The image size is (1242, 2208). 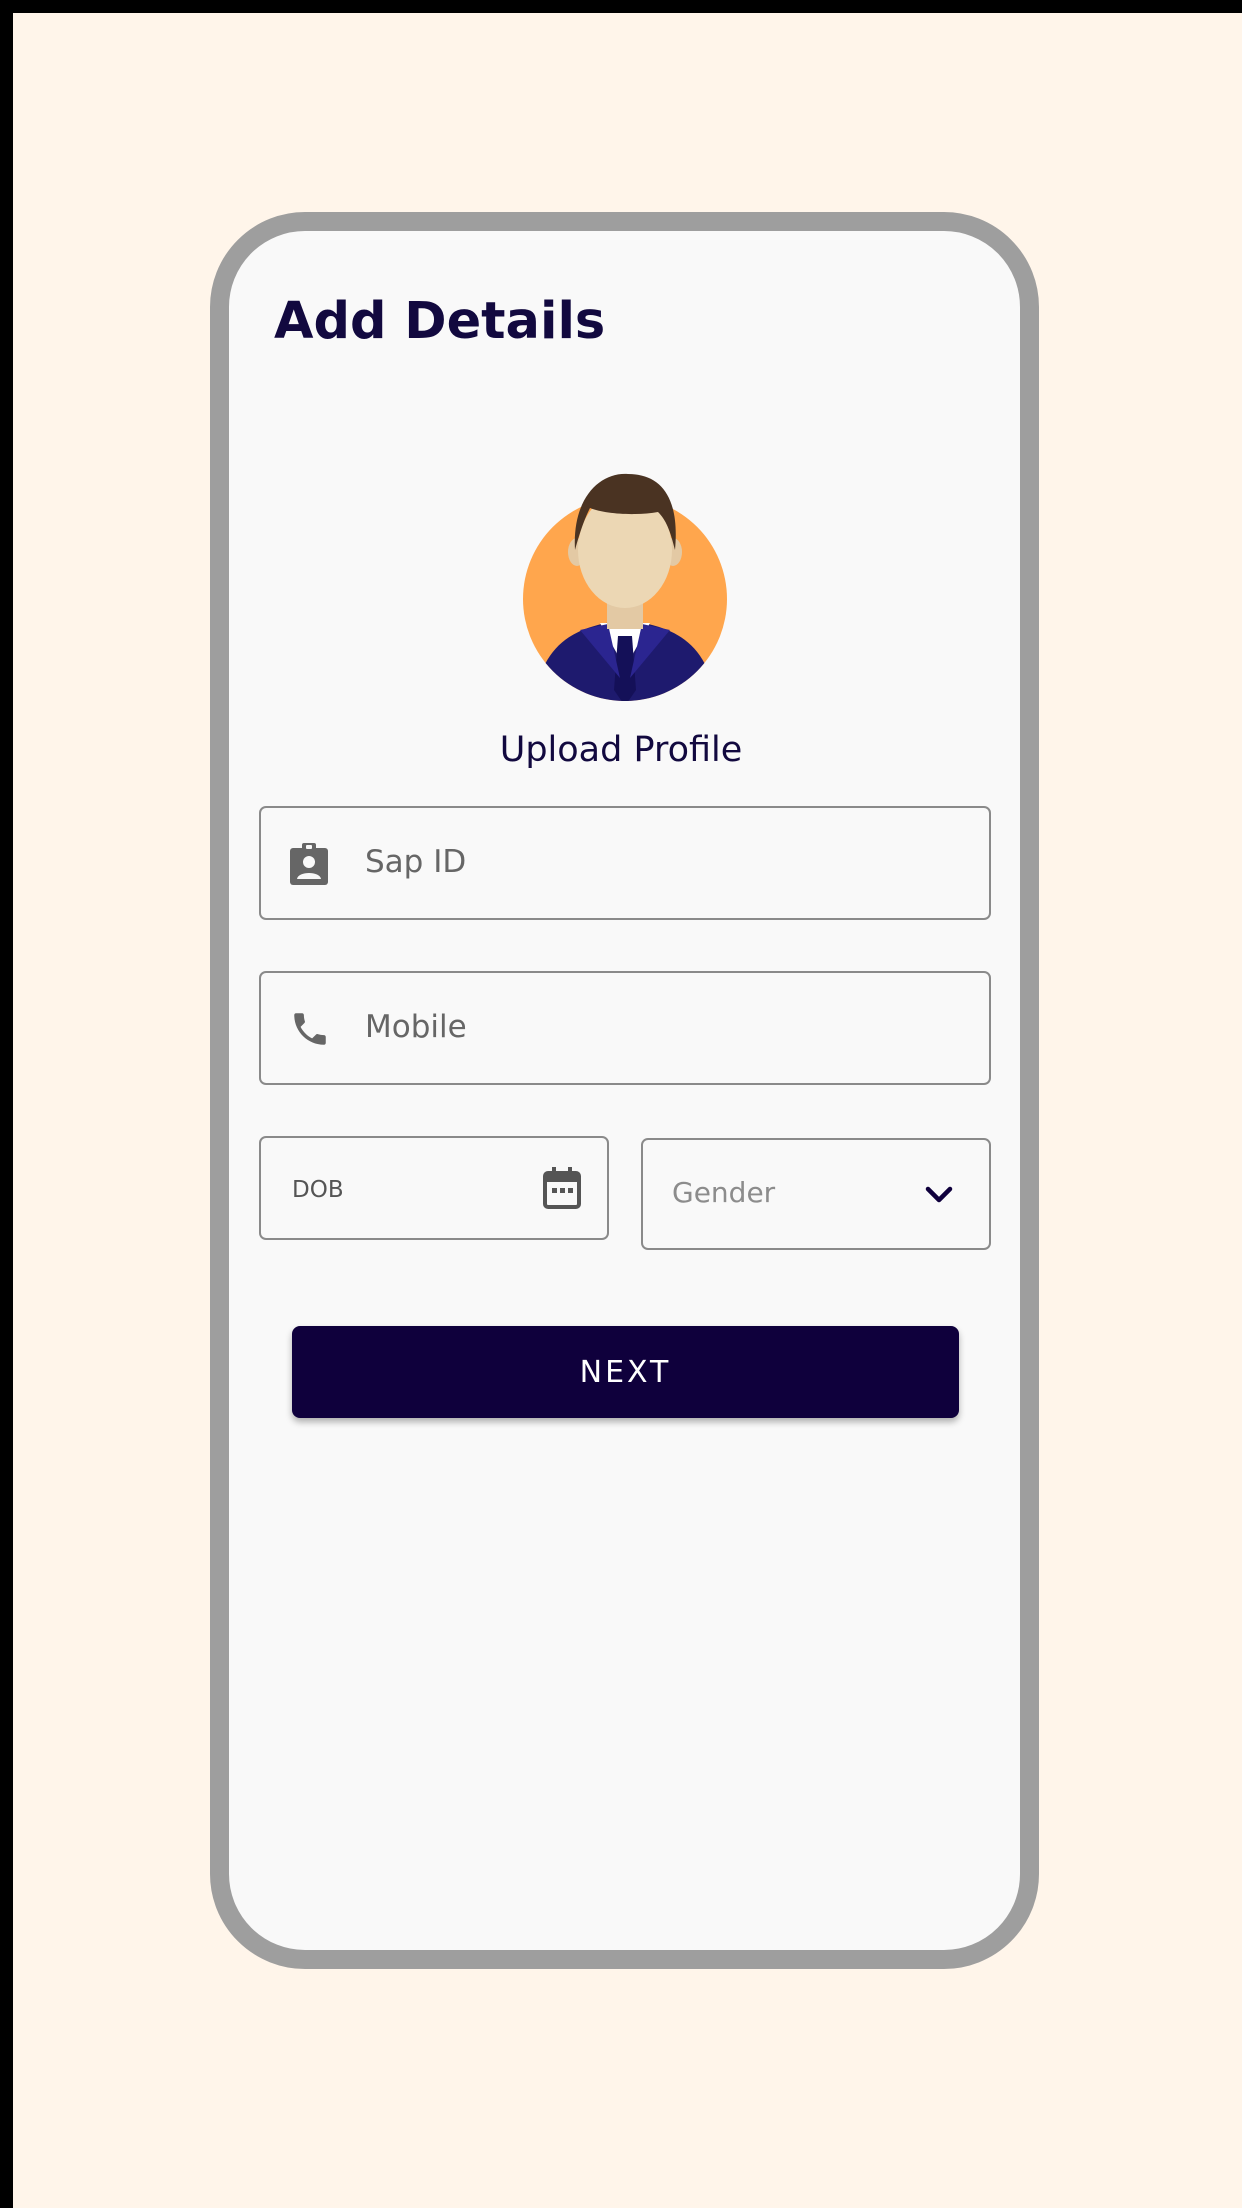 I want to click on gender-placeholder: Gender, so click(x=724, y=1192).